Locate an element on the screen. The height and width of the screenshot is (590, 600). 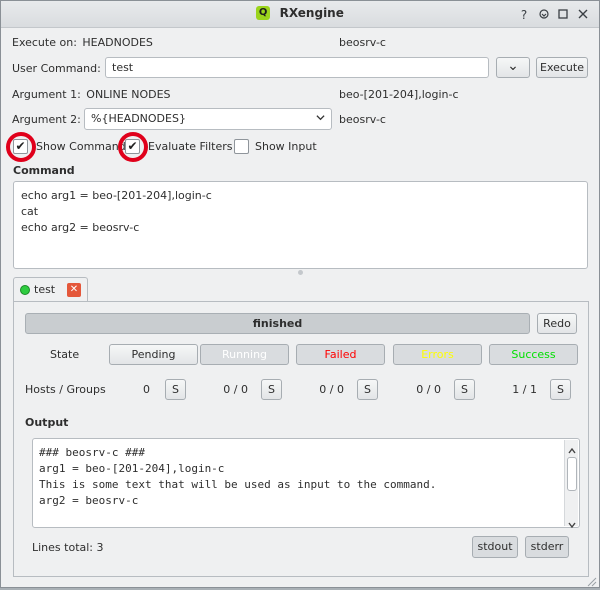
command-line: echo arg1 = beo-[201-204],login-c is located at coordinates (116, 195).